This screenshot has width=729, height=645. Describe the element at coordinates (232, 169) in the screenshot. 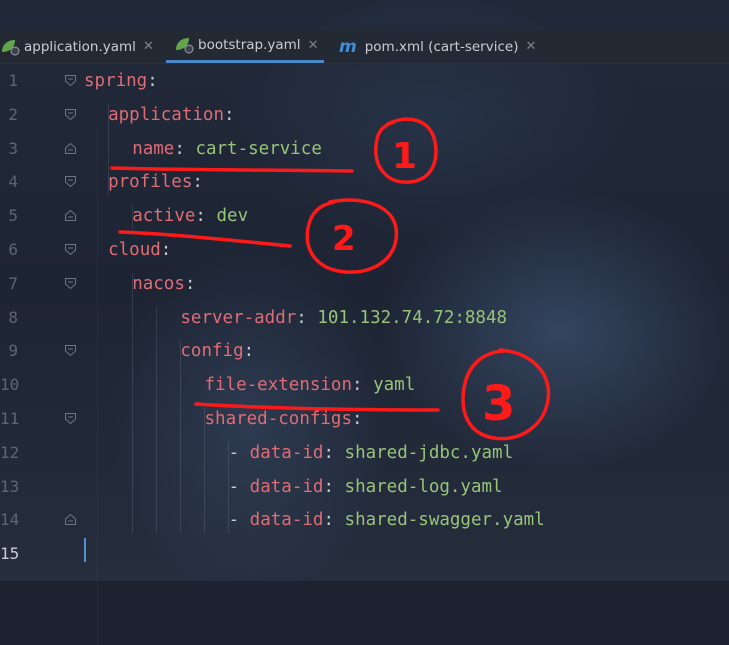

I see `underline-name` at that location.